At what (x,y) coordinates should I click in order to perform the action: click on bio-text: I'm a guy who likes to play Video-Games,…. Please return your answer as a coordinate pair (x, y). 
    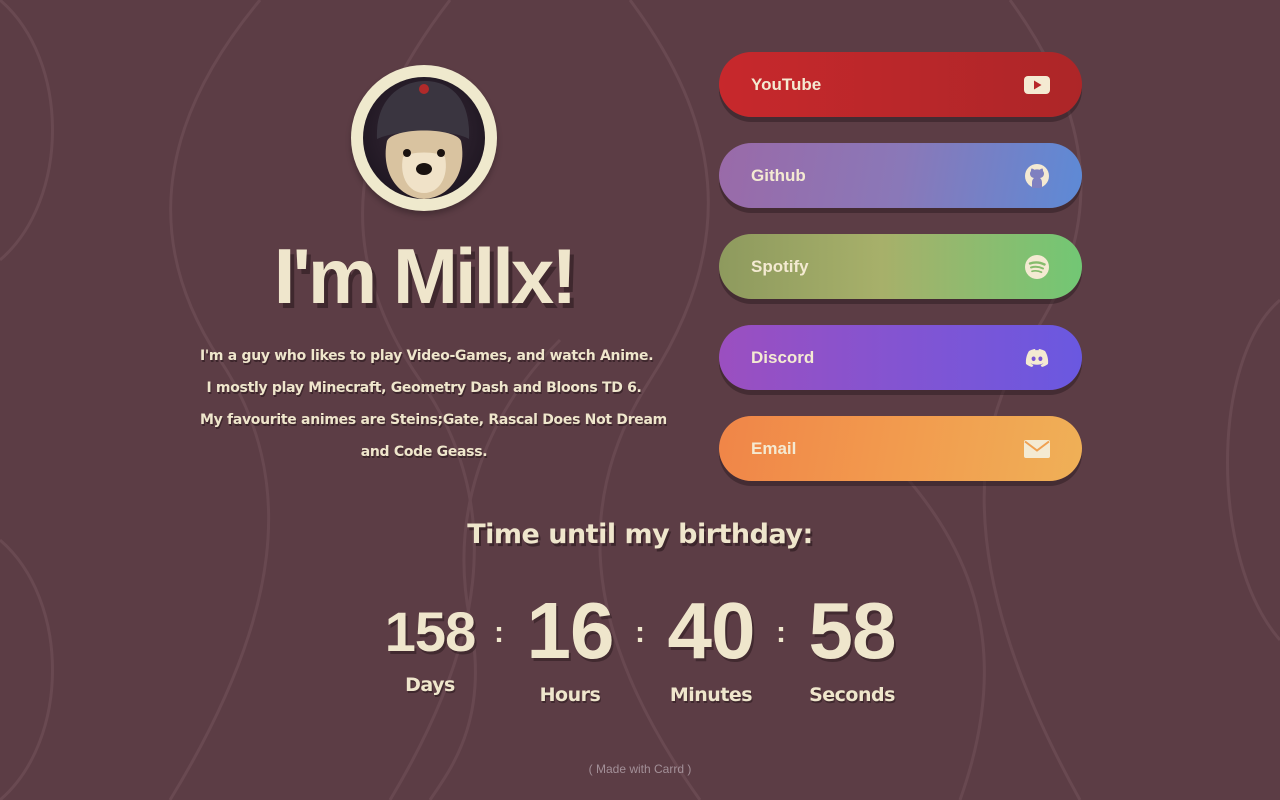
    Looking at the image, I should click on (433, 404).